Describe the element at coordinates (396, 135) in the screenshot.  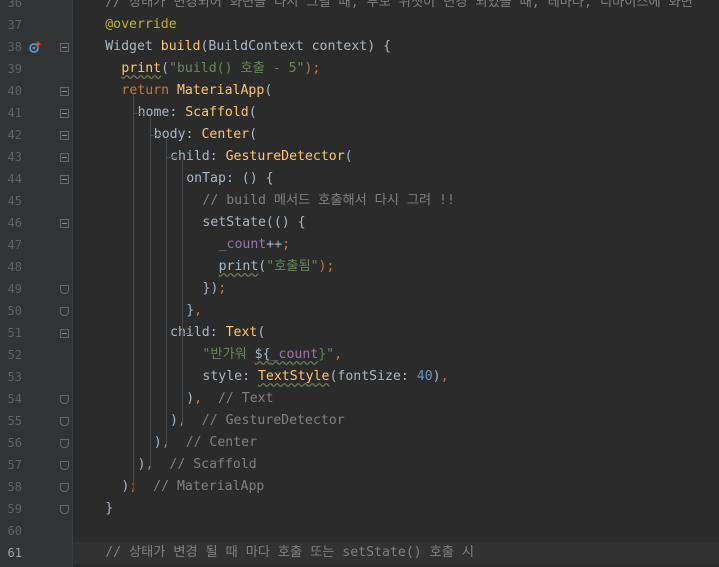
I see `code-line: body: Center(` at that location.